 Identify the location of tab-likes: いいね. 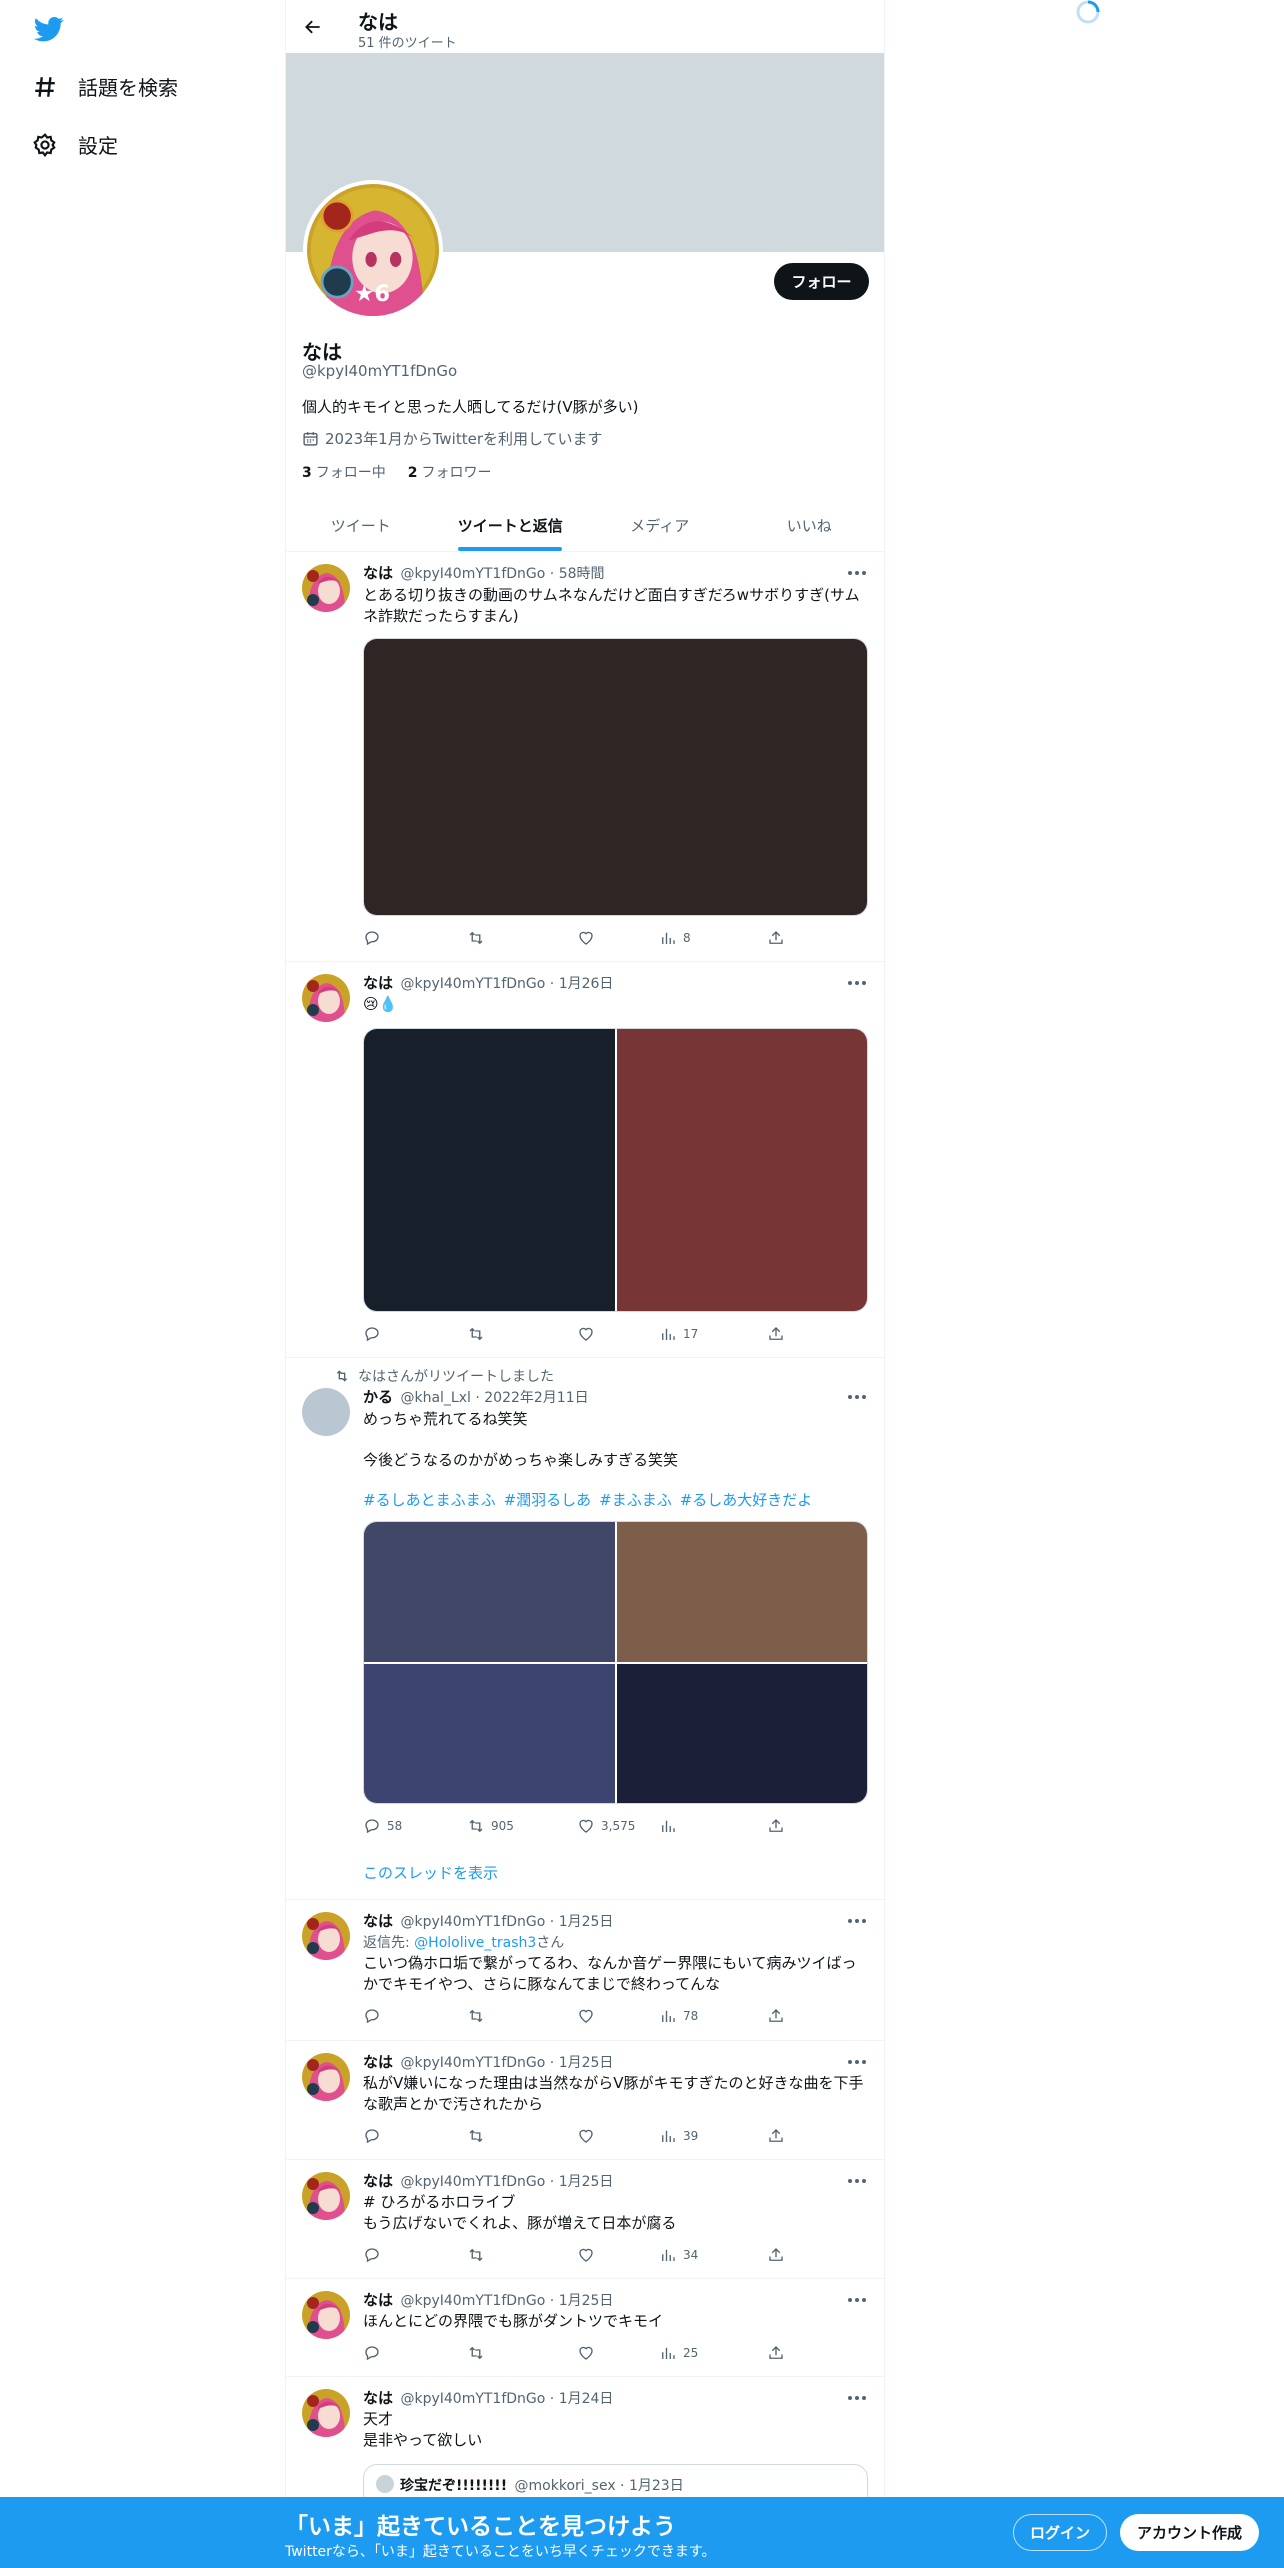
(810, 525).